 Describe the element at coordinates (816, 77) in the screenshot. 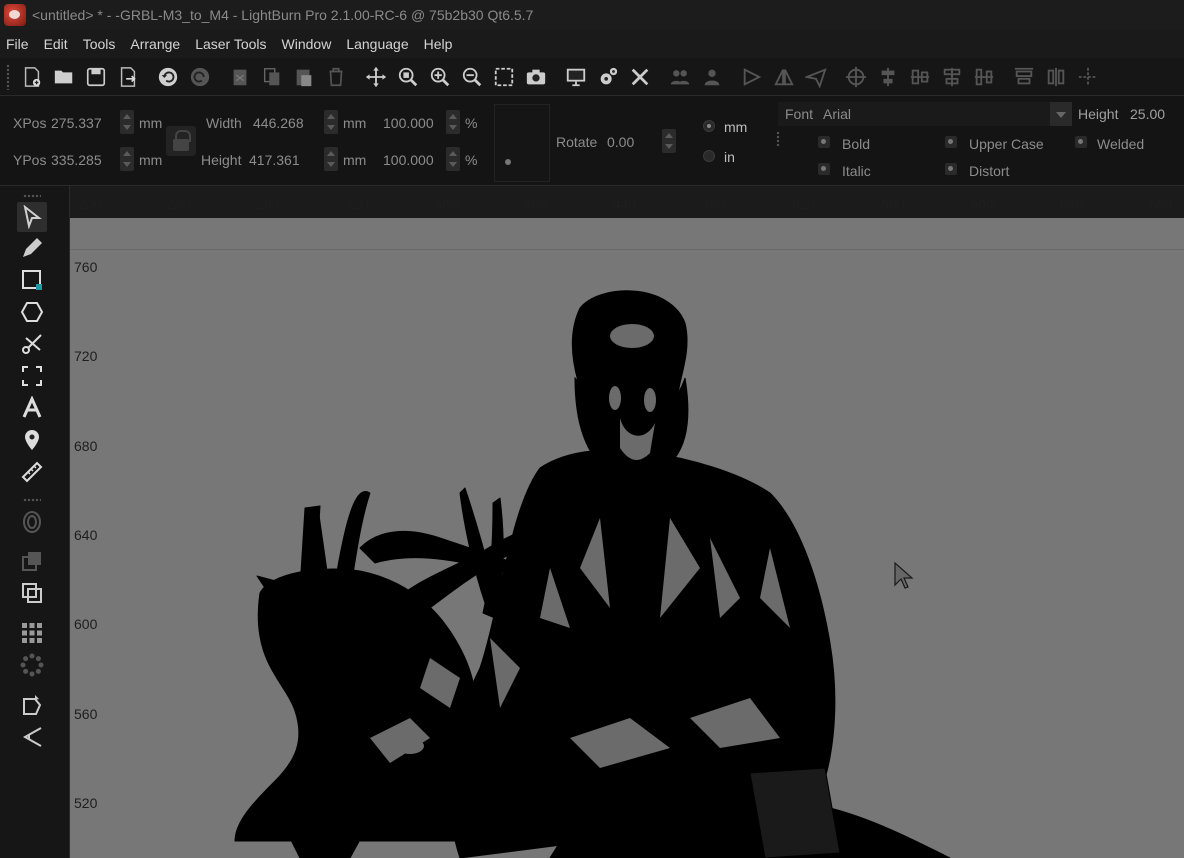

I see `send-icon` at that location.